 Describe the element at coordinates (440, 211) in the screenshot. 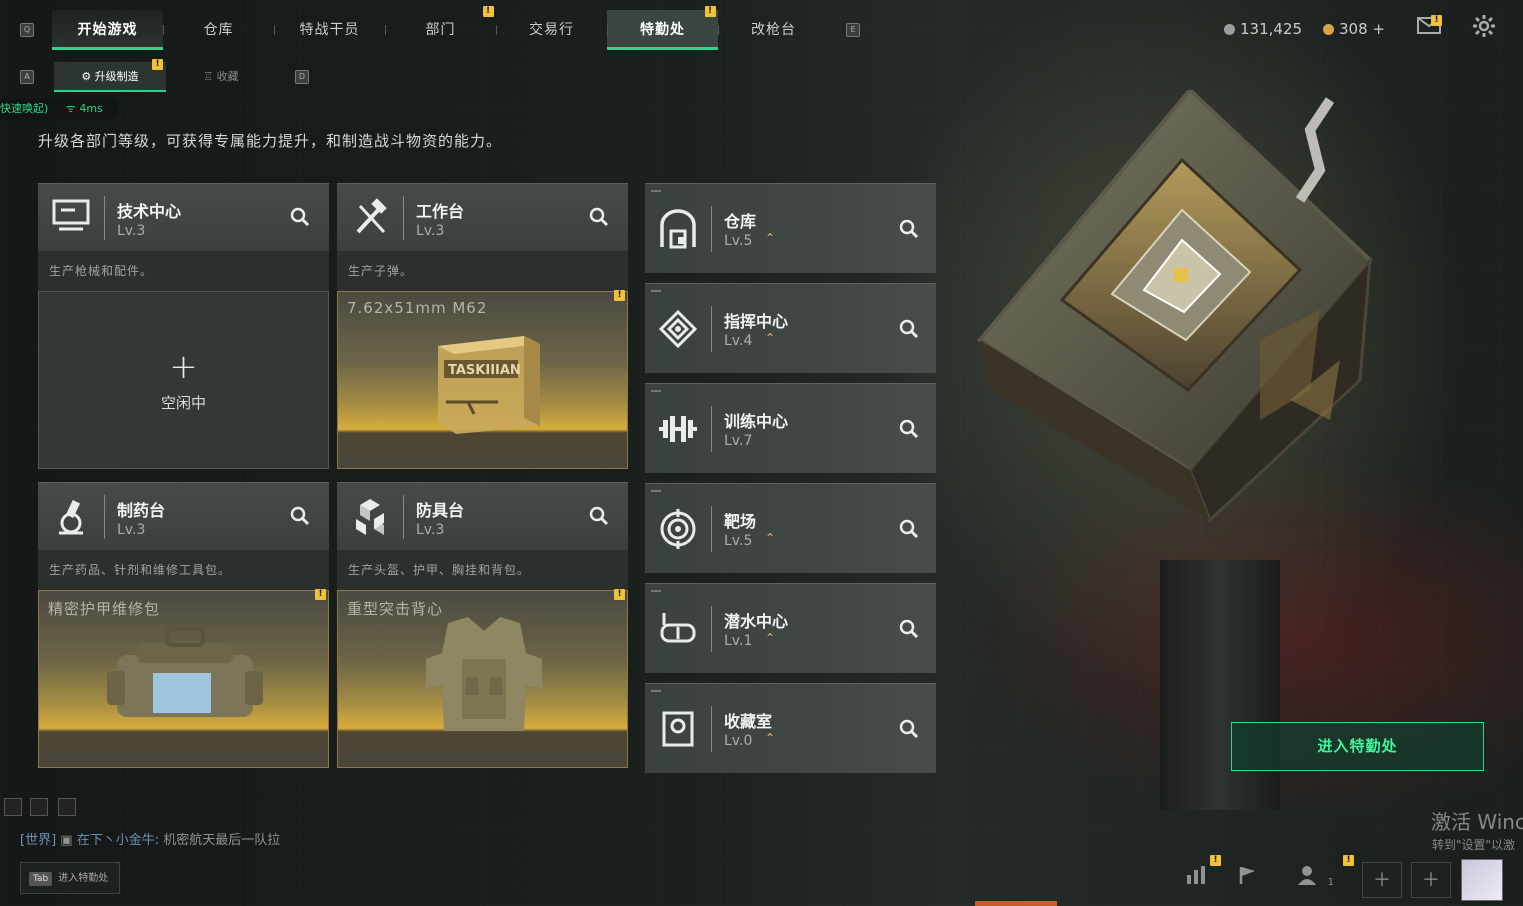

I see `station-name: 工作台` at that location.